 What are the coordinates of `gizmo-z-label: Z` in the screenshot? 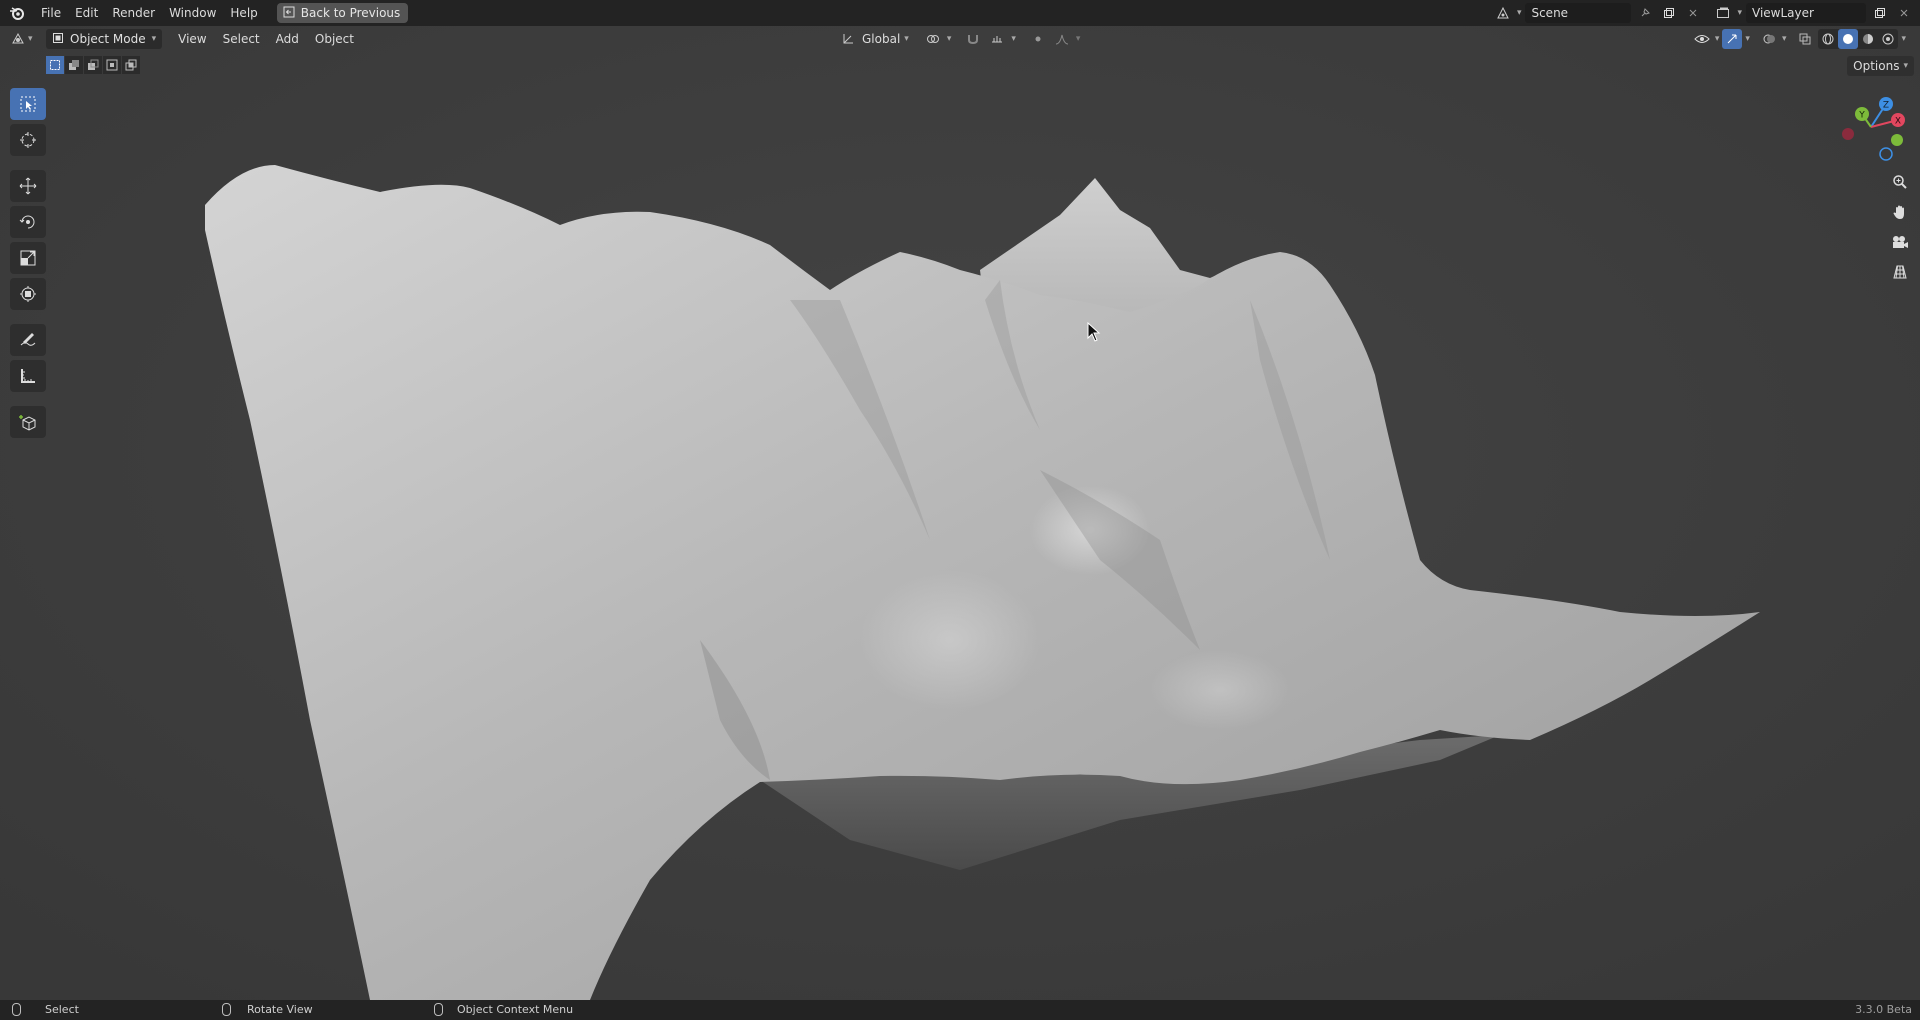 It's located at (1886, 106).